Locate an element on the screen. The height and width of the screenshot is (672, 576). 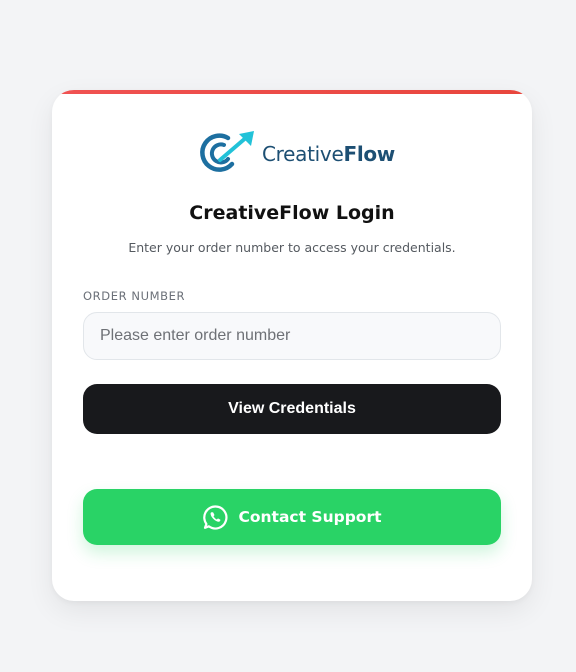
brand-logo: CreativeFlow is located at coordinates (296, 152).